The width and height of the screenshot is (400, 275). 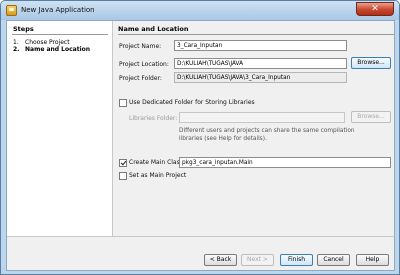 What do you see at coordinates (156, 162) in the screenshot?
I see `create-main-class-label: Create Main Class` at bounding box center [156, 162].